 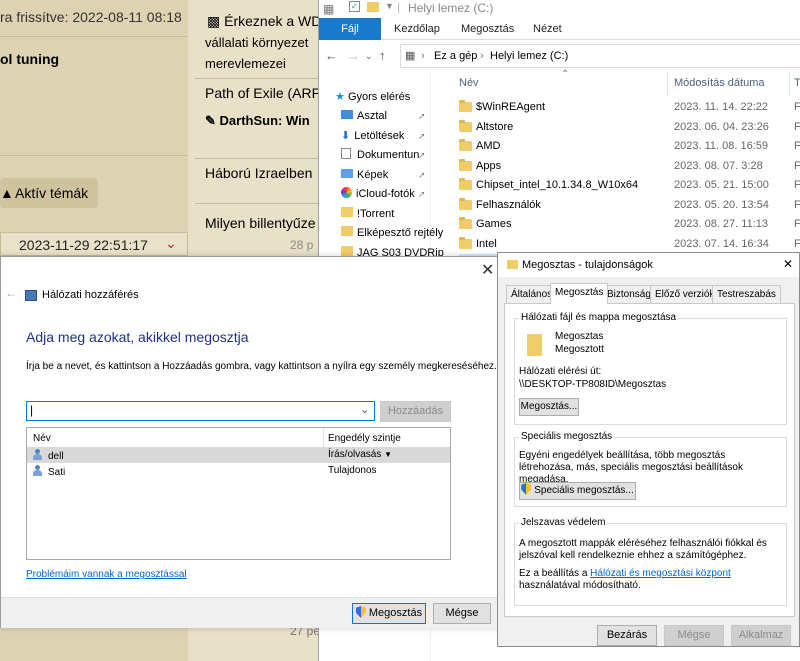 What do you see at coordinates (648, 265) in the screenshot?
I see `properties-titlebar: Megosztas - tulajdonságok ✕` at bounding box center [648, 265].